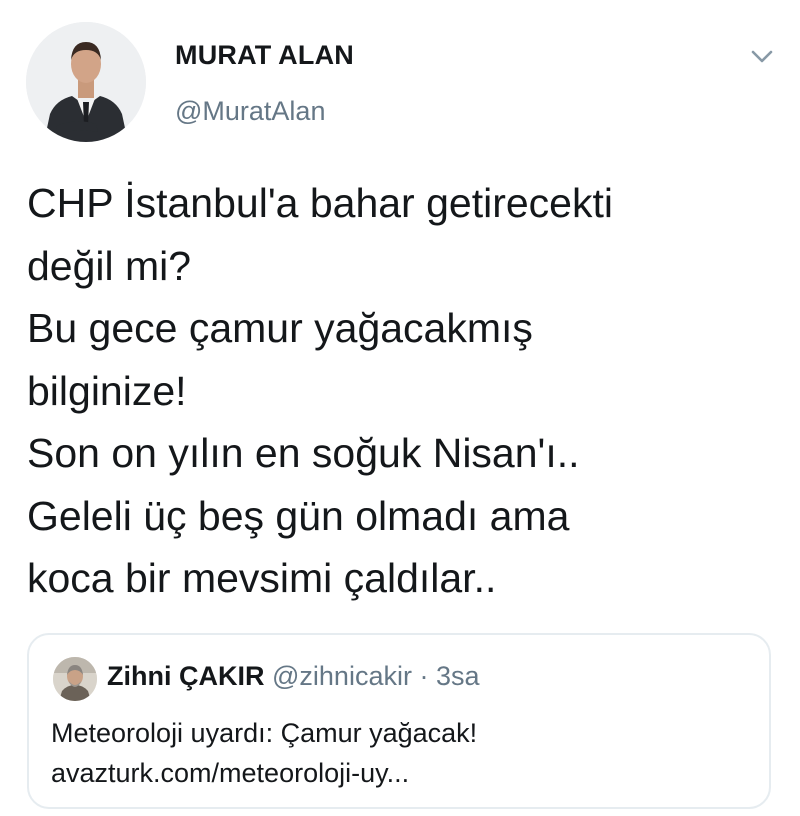 This screenshot has width=800, height=816. I want to click on author-display-name: MURAT ALAN, so click(264, 55).